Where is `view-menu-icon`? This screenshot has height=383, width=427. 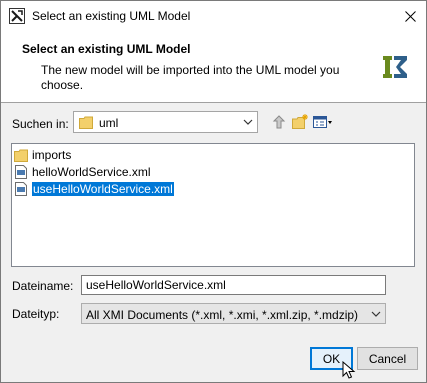 view-menu-icon is located at coordinates (323, 122).